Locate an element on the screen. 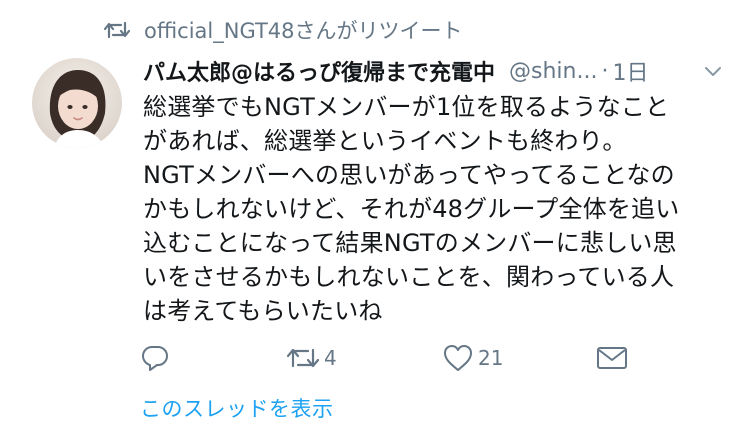  tweet-text-line: NGTメンバーへの思いがあってやってることなの is located at coordinates (409, 175).